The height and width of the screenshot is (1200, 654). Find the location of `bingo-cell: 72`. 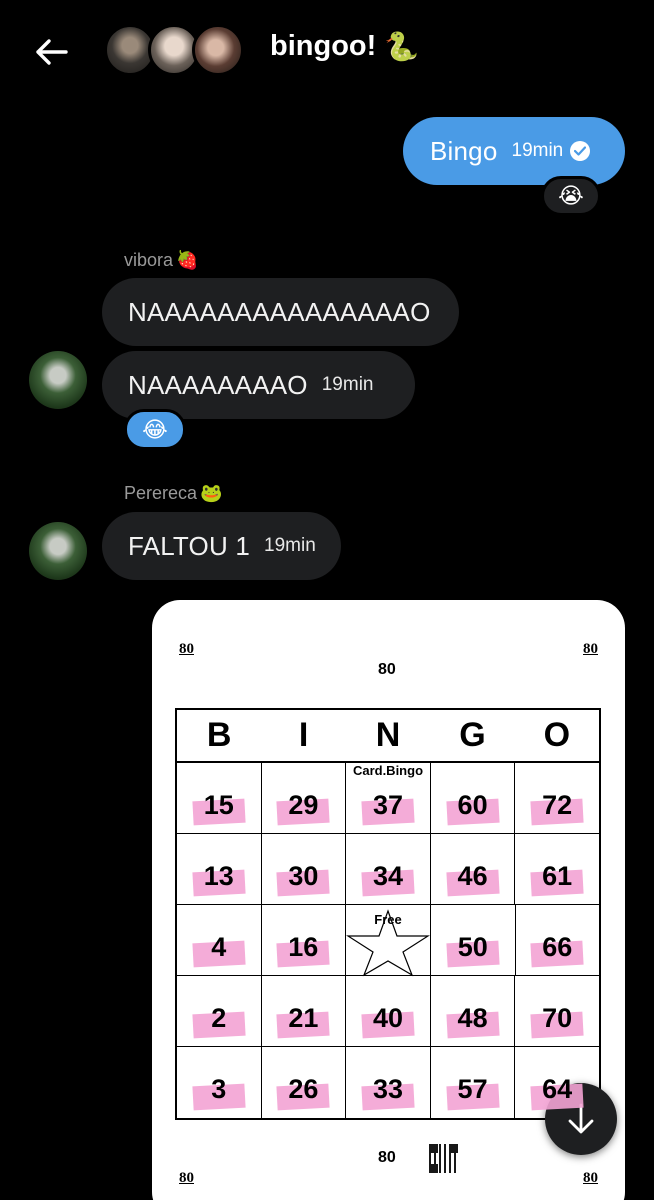

bingo-cell: 72 is located at coordinates (557, 798).